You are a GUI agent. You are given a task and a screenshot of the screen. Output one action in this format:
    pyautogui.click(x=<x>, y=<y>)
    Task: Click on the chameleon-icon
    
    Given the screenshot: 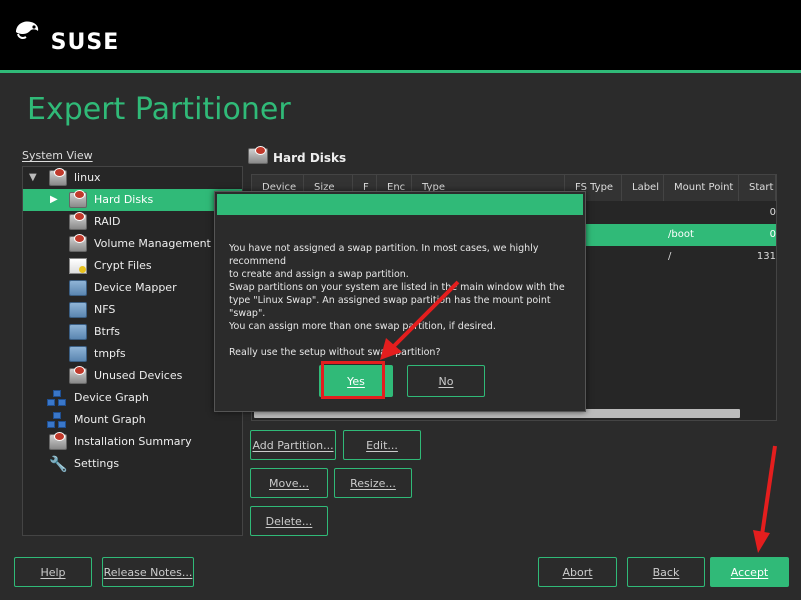 What is the action you would take?
    pyautogui.click(x=27, y=28)
    